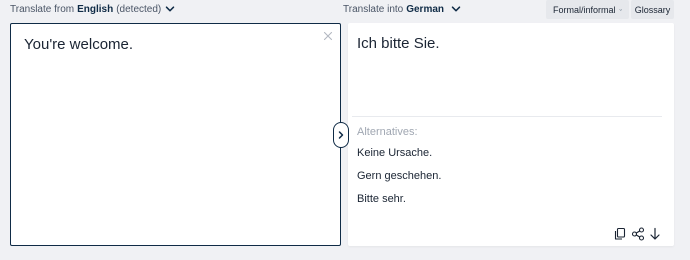 The height and width of the screenshot is (260, 690). I want to click on source-text-input: You're welcome., so click(78, 44).